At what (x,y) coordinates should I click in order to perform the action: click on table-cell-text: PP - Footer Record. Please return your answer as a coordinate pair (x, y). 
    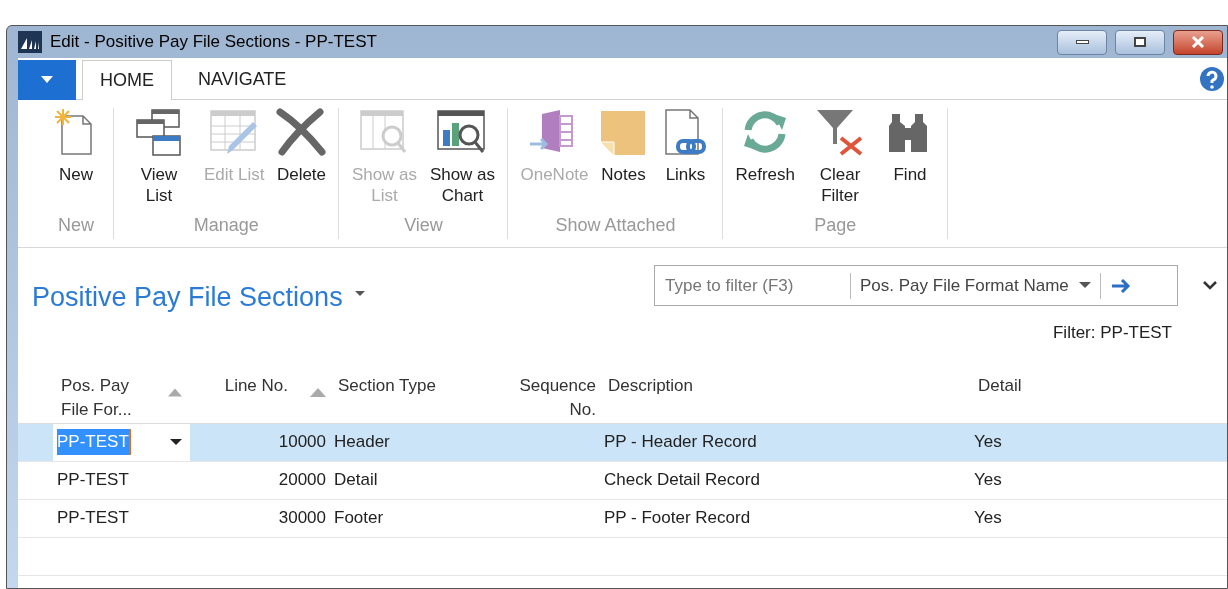
    Looking at the image, I should click on (677, 518).